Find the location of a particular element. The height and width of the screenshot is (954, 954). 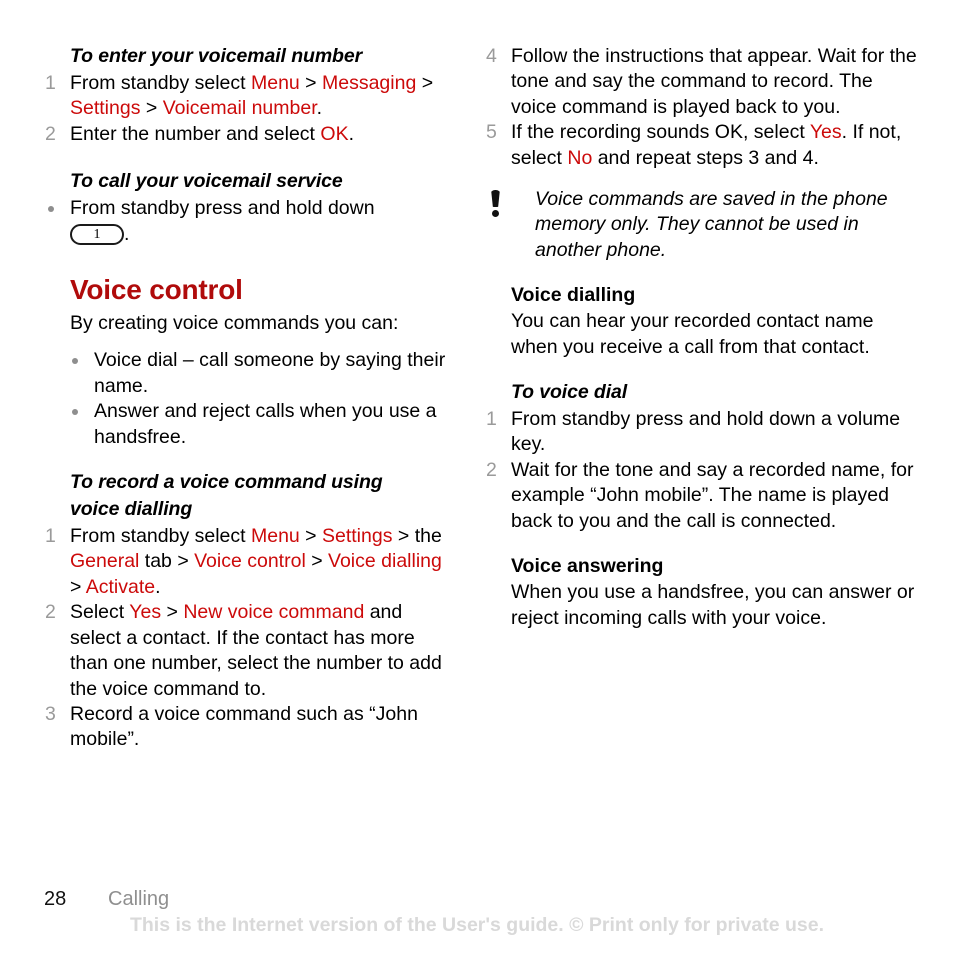

list-item: 2 Enter the number and select OK. is located at coordinates (249, 134).